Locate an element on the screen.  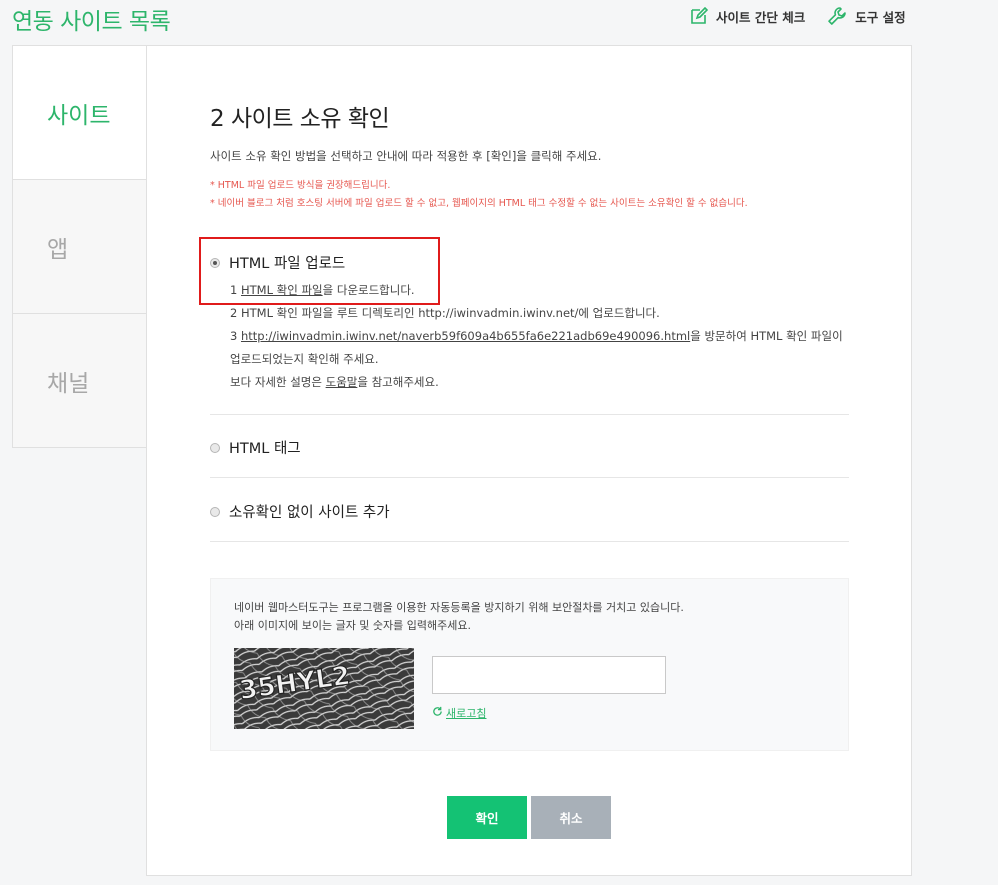
step-1-prefix: 1 is located at coordinates (235, 290).